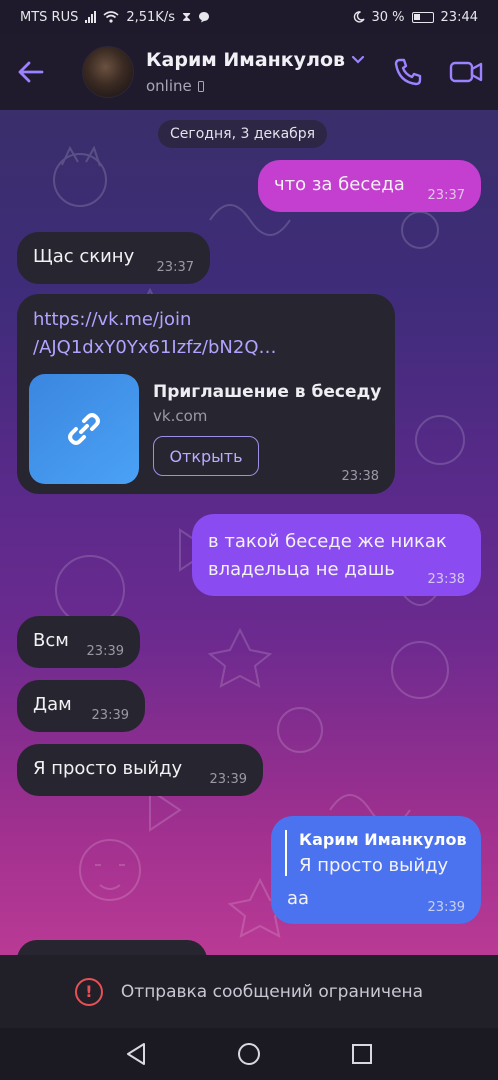 The width and height of the screenshot is (498, 1080). What do you see at coordinates (88, 991) in the screenshot?
I see `warning-icon: !` at bounding box center [88, 991].